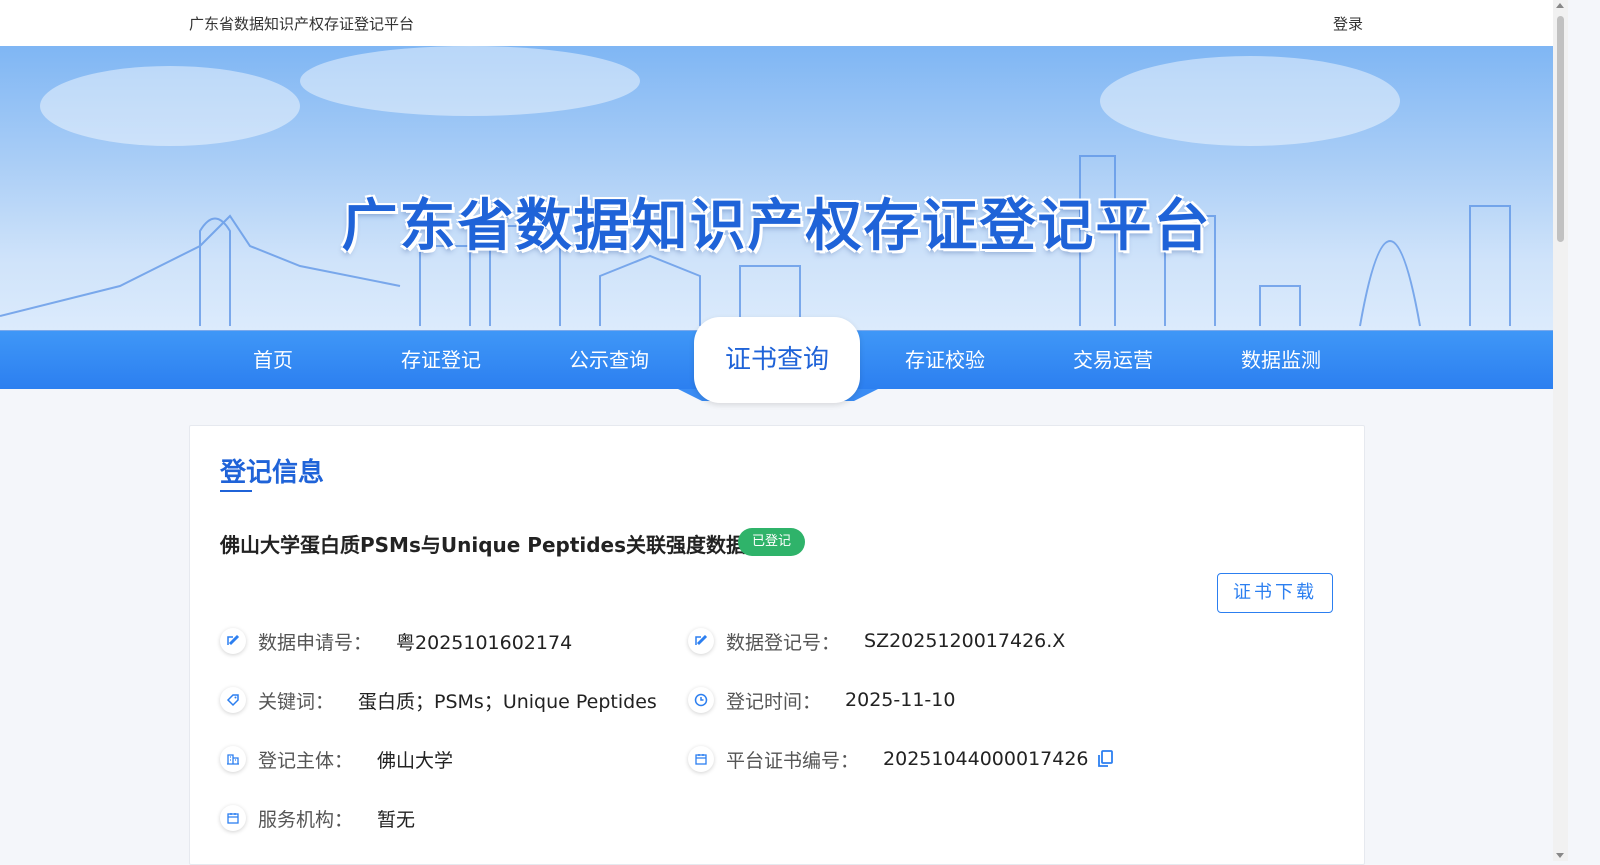 The image size is (1600, 865). What do you see at coordinates (772, 542) in the screenshot?
I see `status-badge: 已登记` at bounding box center [772, 542].